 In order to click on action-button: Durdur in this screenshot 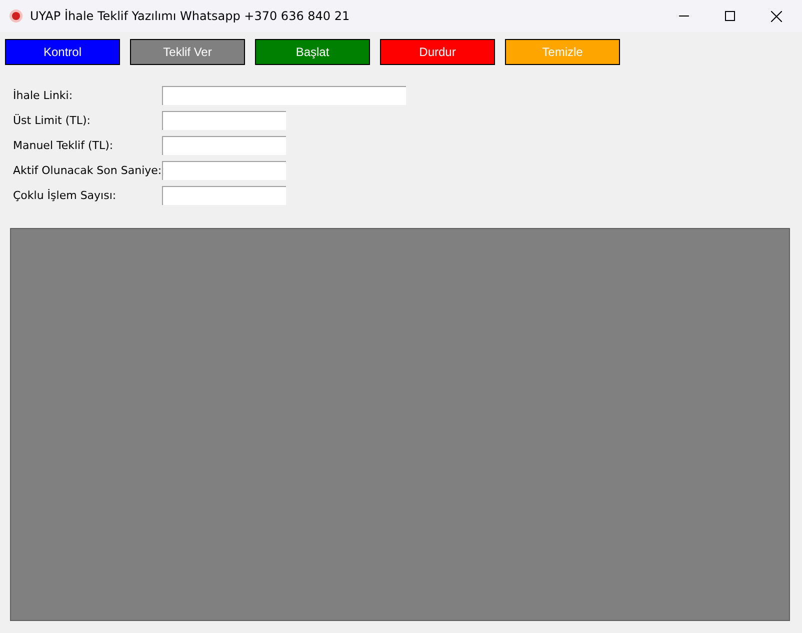, I will do `click(437, 52)`.